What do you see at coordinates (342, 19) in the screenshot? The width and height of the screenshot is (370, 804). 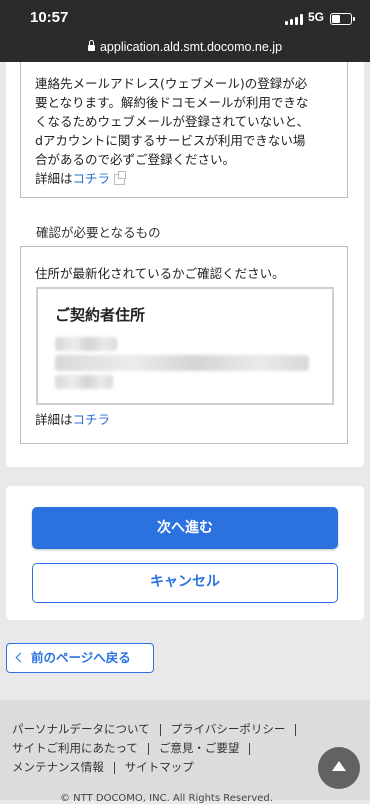 I see `battery-icon` at bounding box center [342, 19].